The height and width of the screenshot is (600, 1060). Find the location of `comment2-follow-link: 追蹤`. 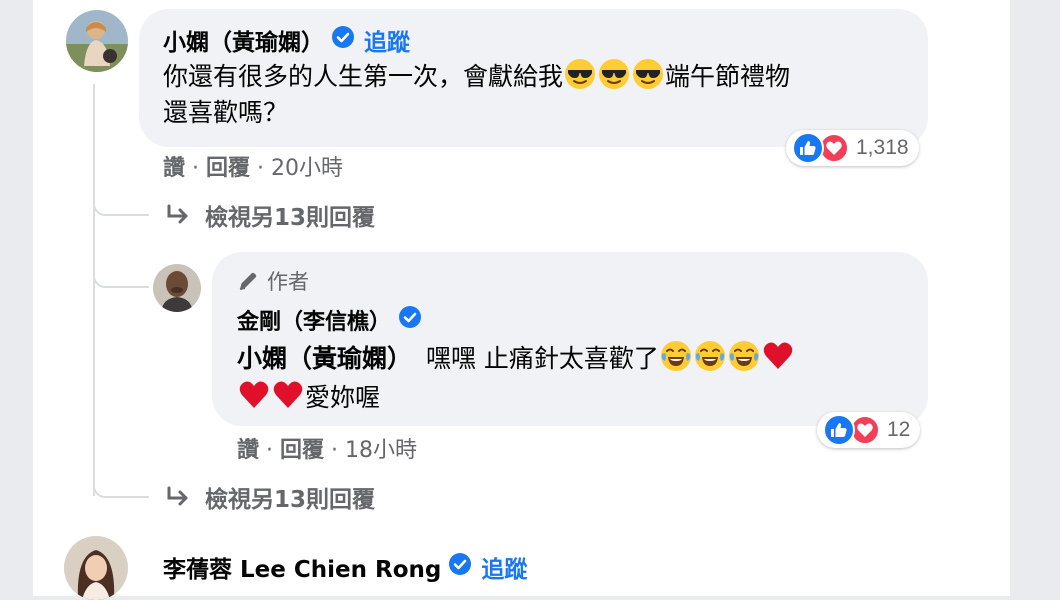

comment2-follow-link: 追蹤 is located at coordinates (504, 567).